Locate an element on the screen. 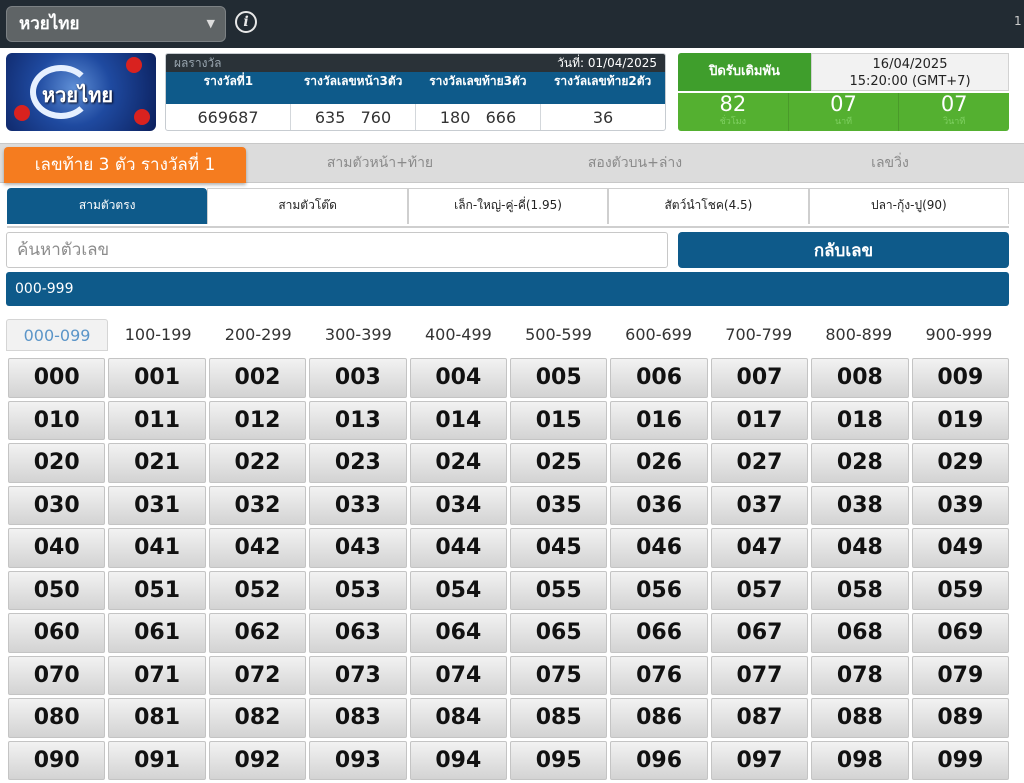 This screenshot has height=783, width=1024. number-button: 068 is located at coordinates (860, 633).